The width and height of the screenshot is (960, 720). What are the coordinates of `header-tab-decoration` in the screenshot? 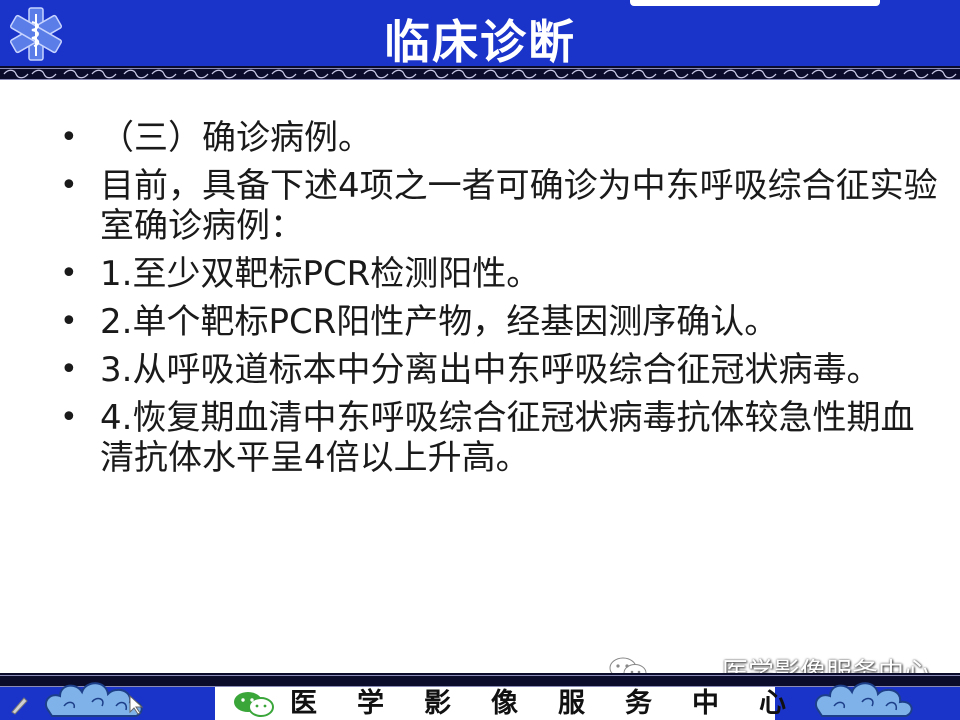 It's located at (755, 3).